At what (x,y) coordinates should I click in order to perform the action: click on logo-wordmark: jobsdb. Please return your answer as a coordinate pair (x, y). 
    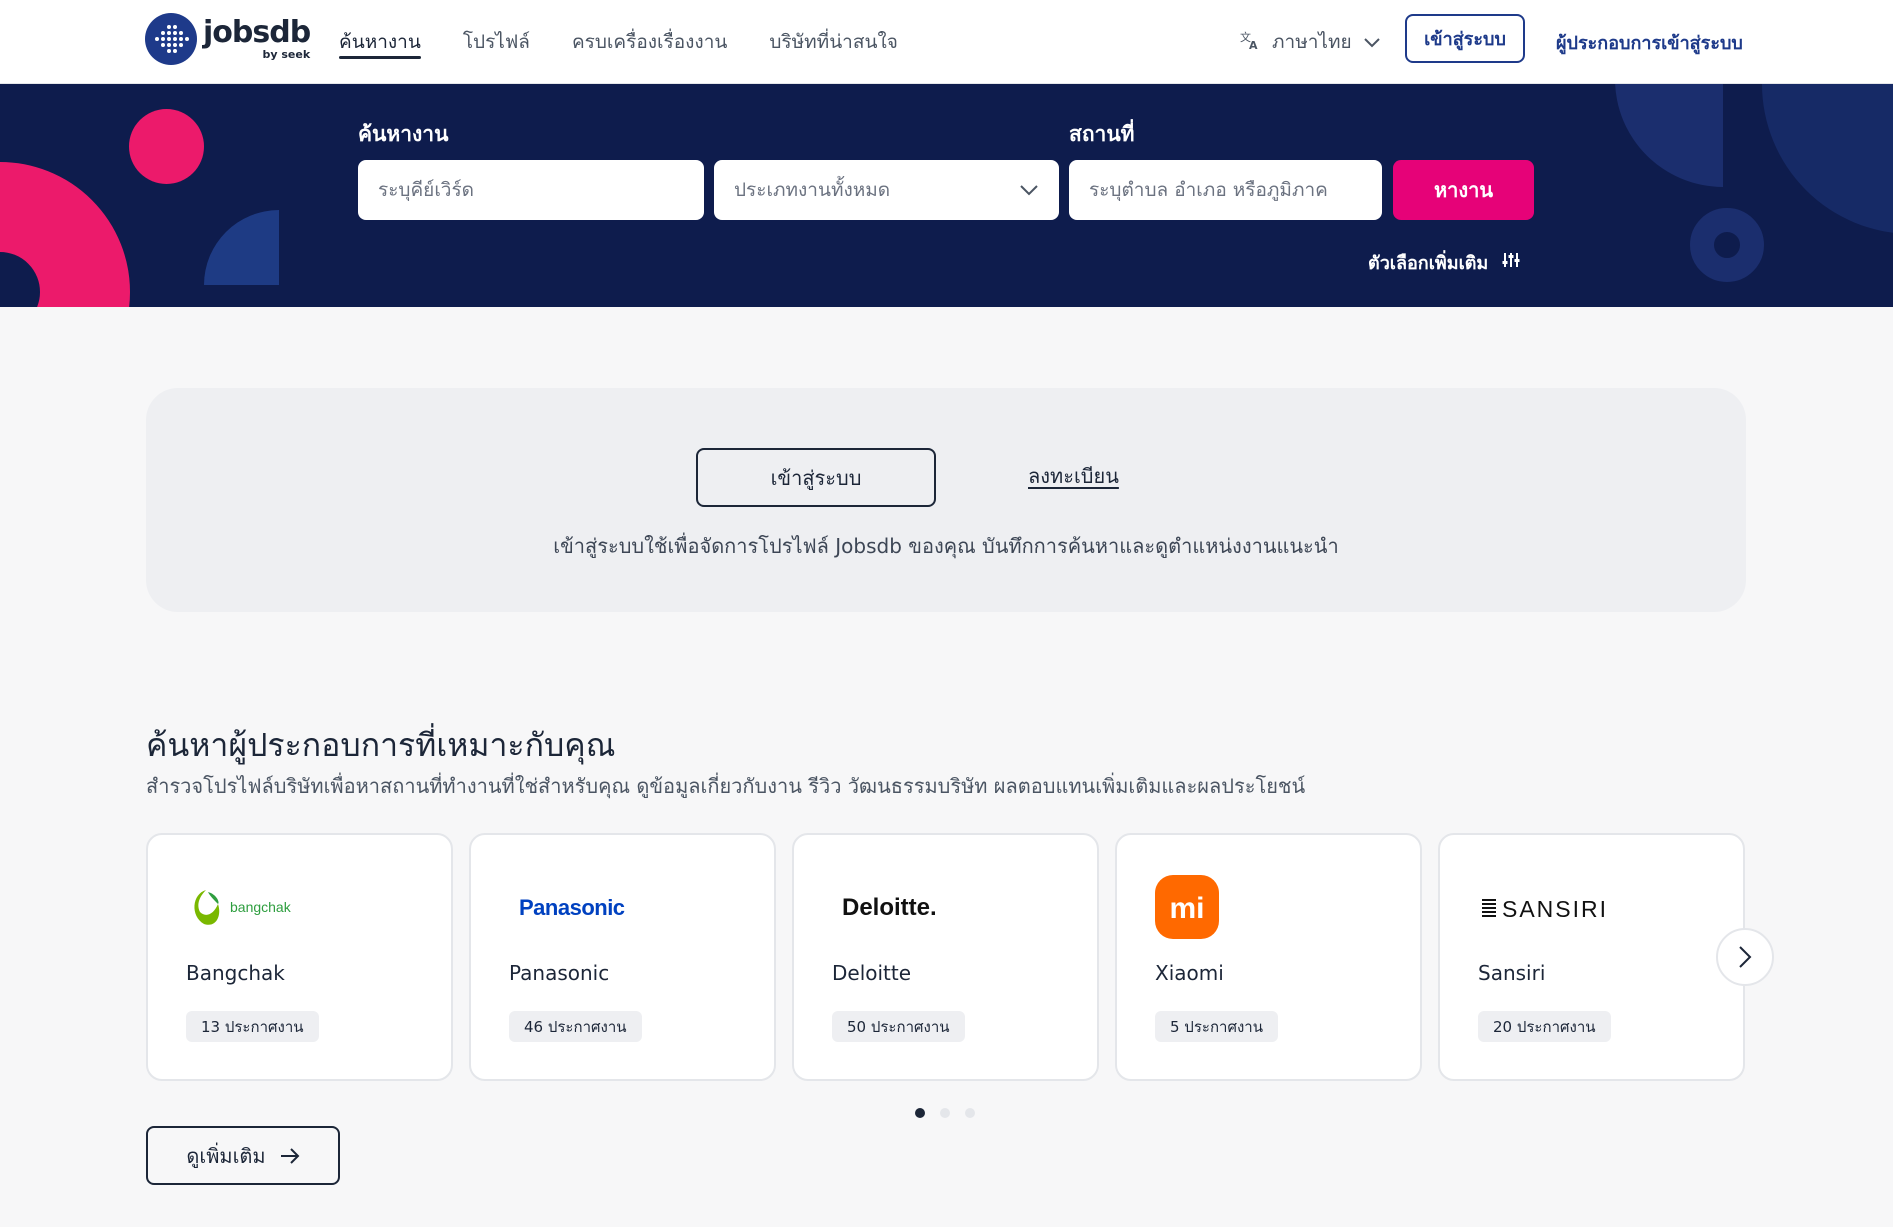
    Looking at the image, I should click on (257, 32).